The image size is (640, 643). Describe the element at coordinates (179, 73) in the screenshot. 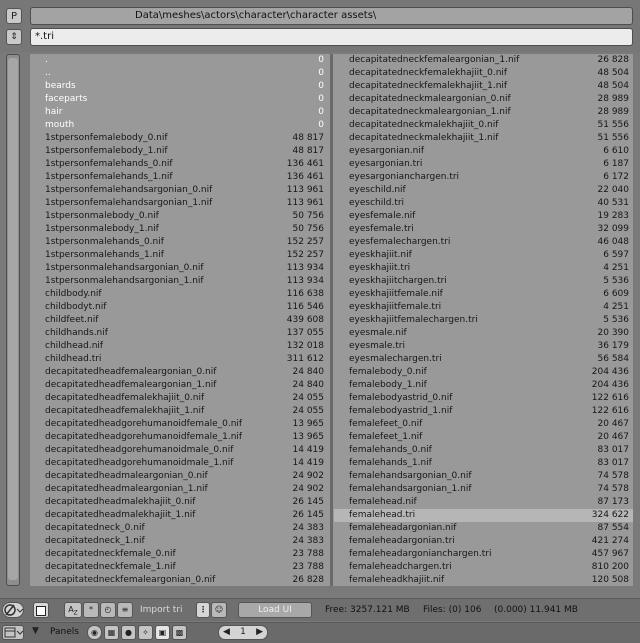

I see `directory-row: .. 0` at that location.